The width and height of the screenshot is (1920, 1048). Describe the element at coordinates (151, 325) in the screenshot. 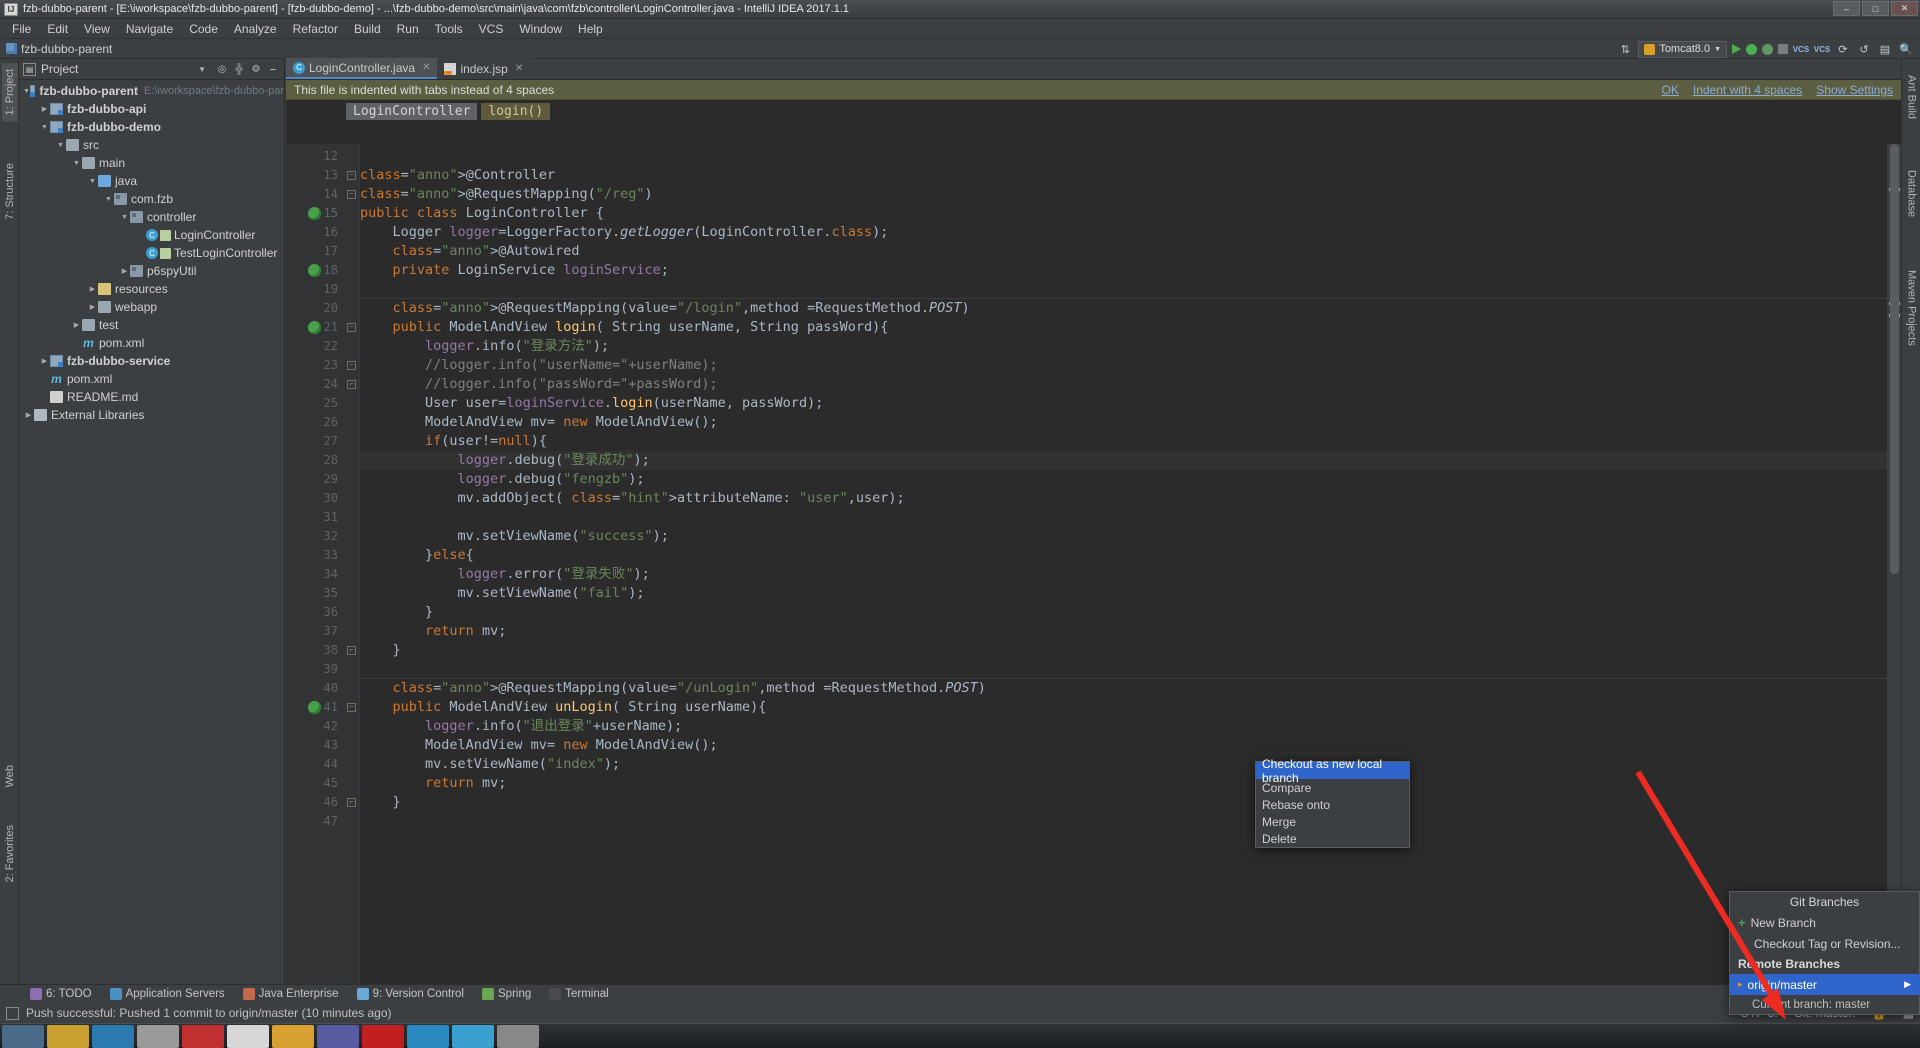

I see `tree-node-test: ▶ test` at that location.